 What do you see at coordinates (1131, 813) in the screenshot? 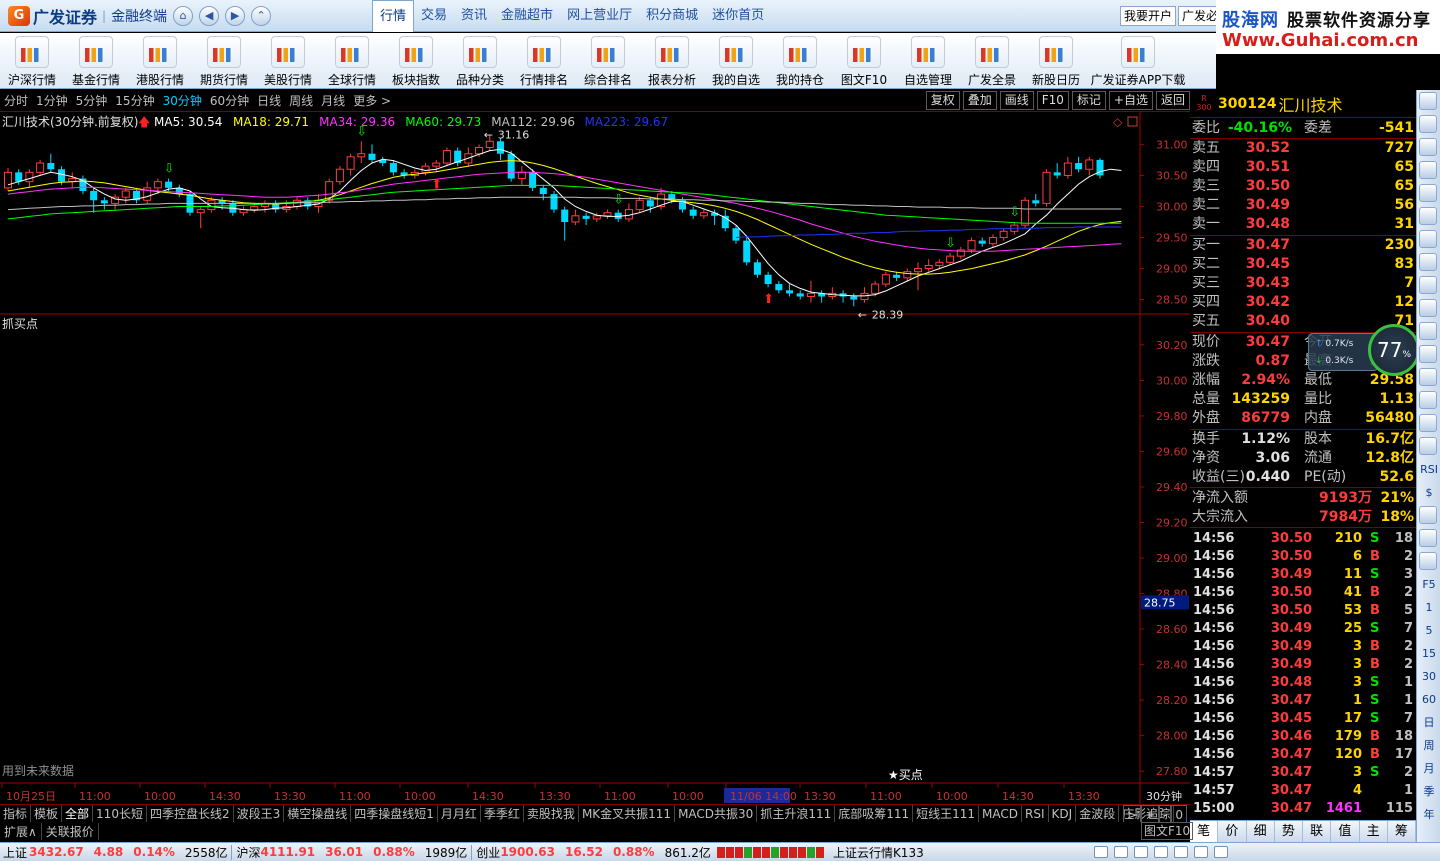
I see `indicator-ctl-0: >` at bounding box center [1131, 813].